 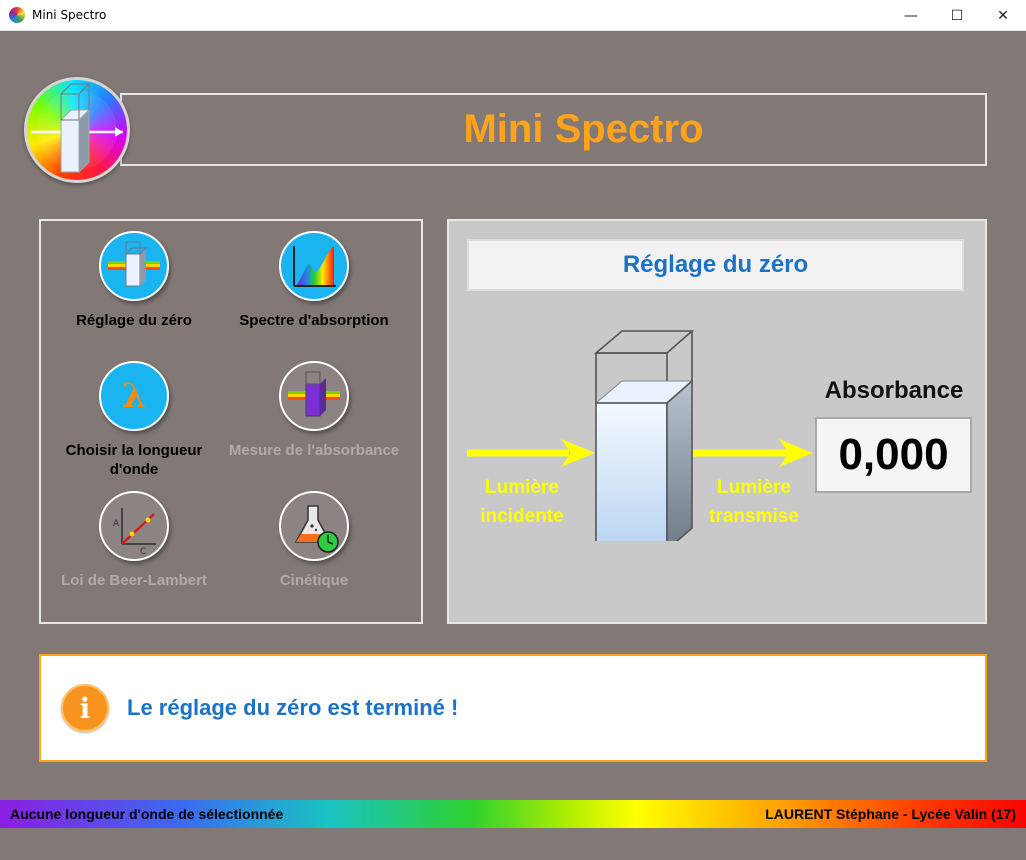 I want to click on app-icon, so click(x=17, y=15).